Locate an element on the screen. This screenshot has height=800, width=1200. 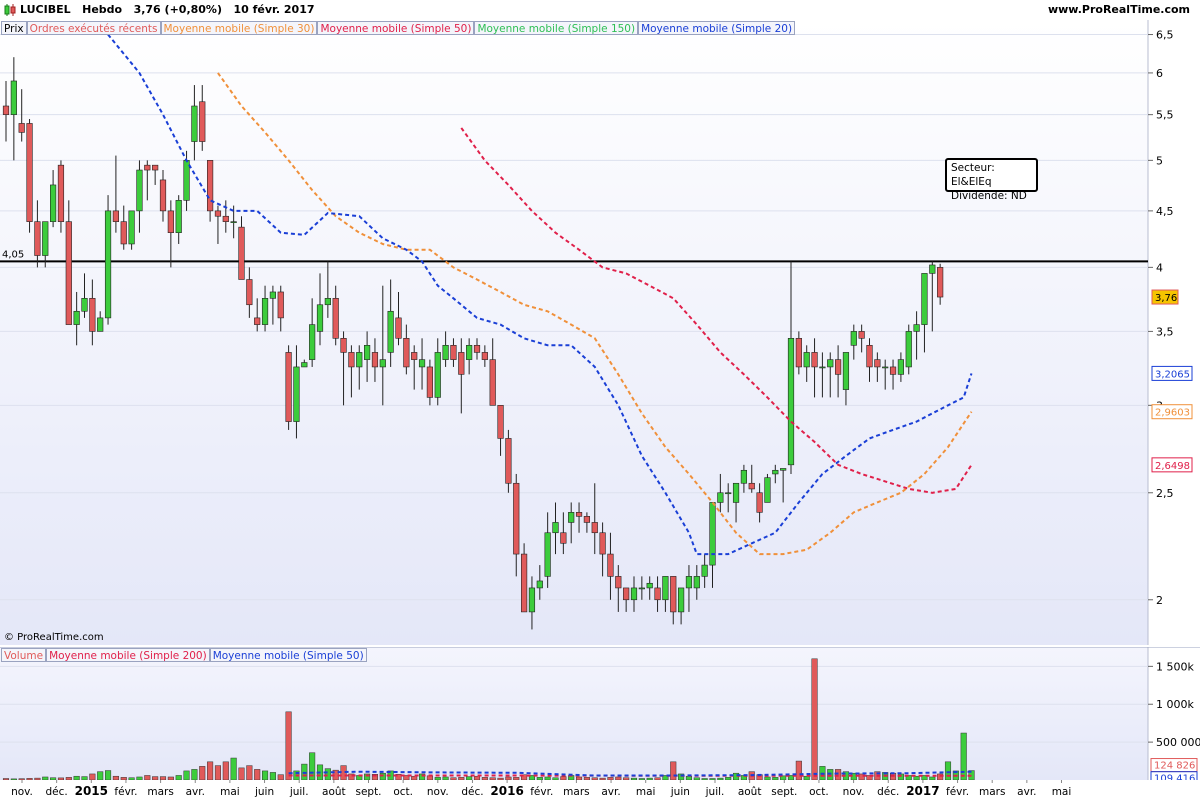
price-legend-item: Moyenne mobile (Simple 30) is located at coordinates (239, 28).